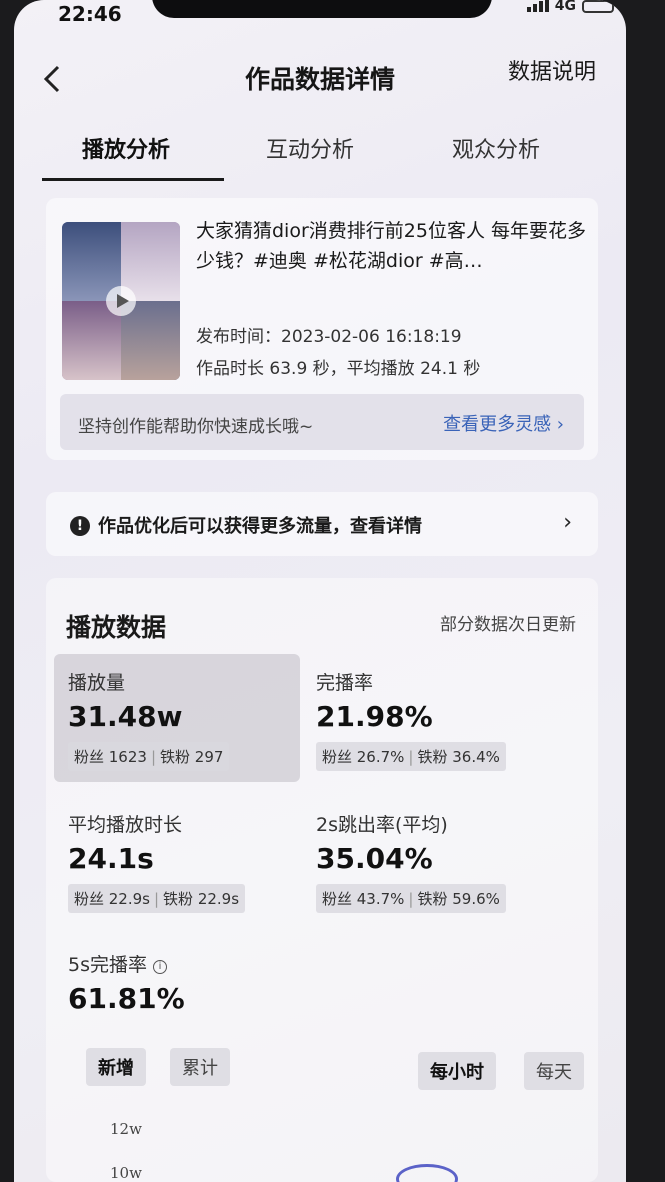  I want to click on notch, so click(322, 9).